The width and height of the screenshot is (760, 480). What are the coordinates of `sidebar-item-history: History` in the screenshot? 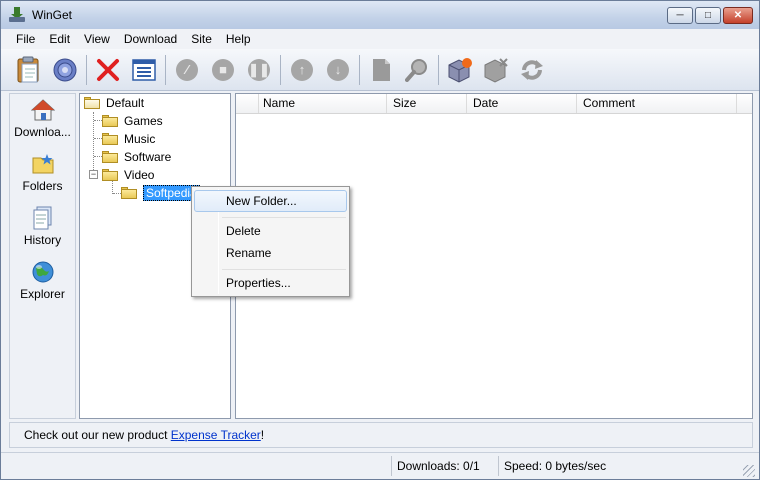 It's located at (42, 229).